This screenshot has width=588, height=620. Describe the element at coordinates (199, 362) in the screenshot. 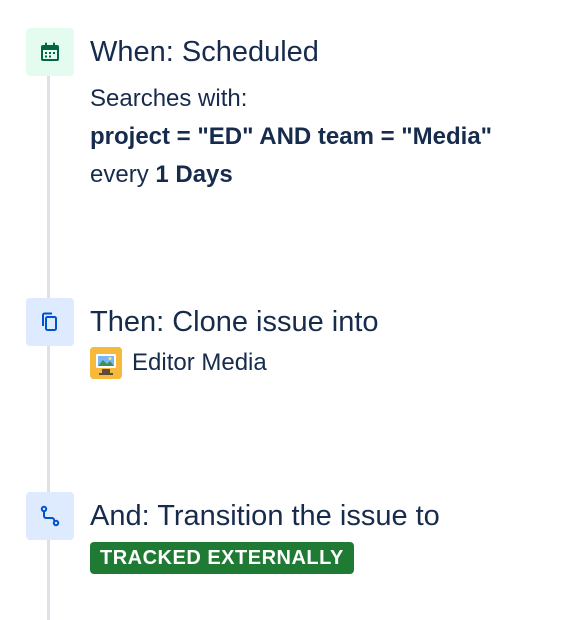

I see `project-name: Editor Media` at that location.